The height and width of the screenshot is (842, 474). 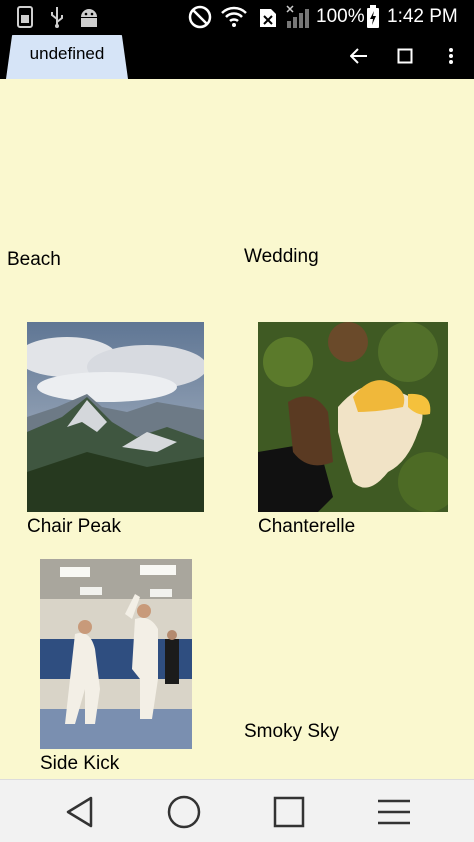 I want to click on browser-tab: undefined, so click(x=67, y=57).